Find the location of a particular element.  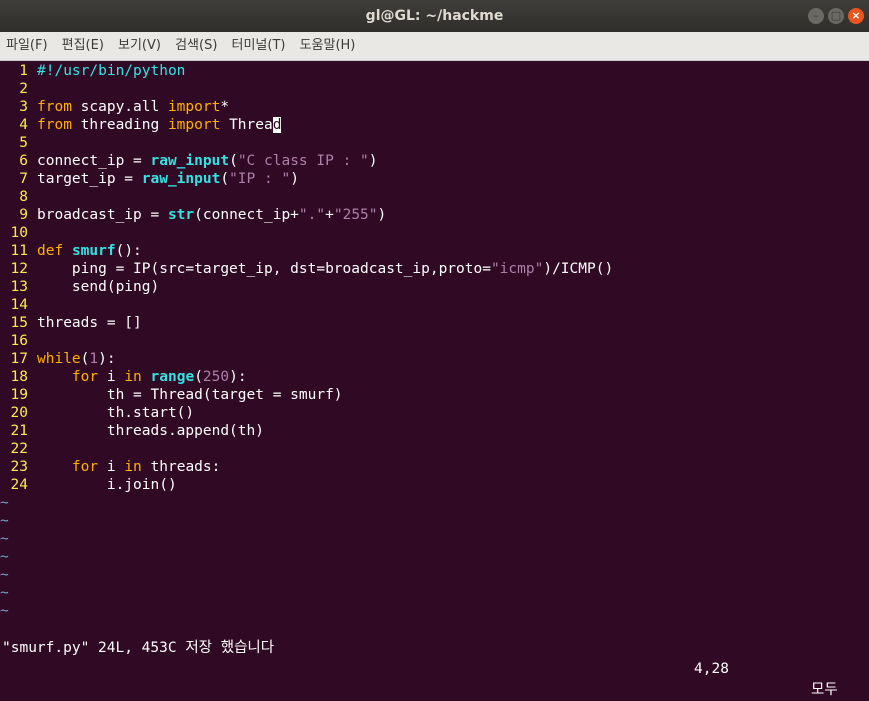

code-token: + is located at coordinates (329, 215).